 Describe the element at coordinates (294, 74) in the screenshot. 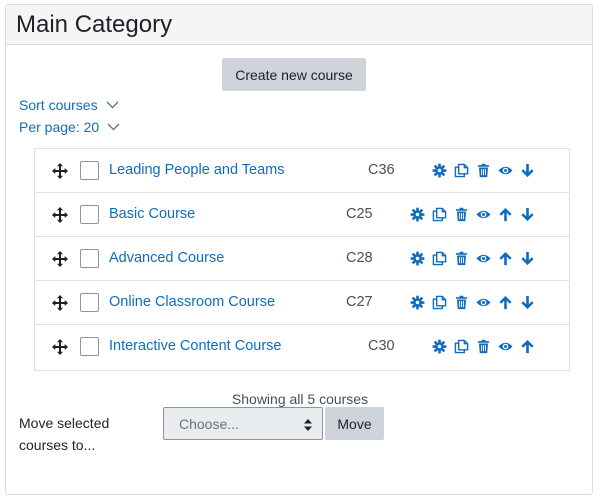

I see `create-new-course-button: Create new course` at that location.